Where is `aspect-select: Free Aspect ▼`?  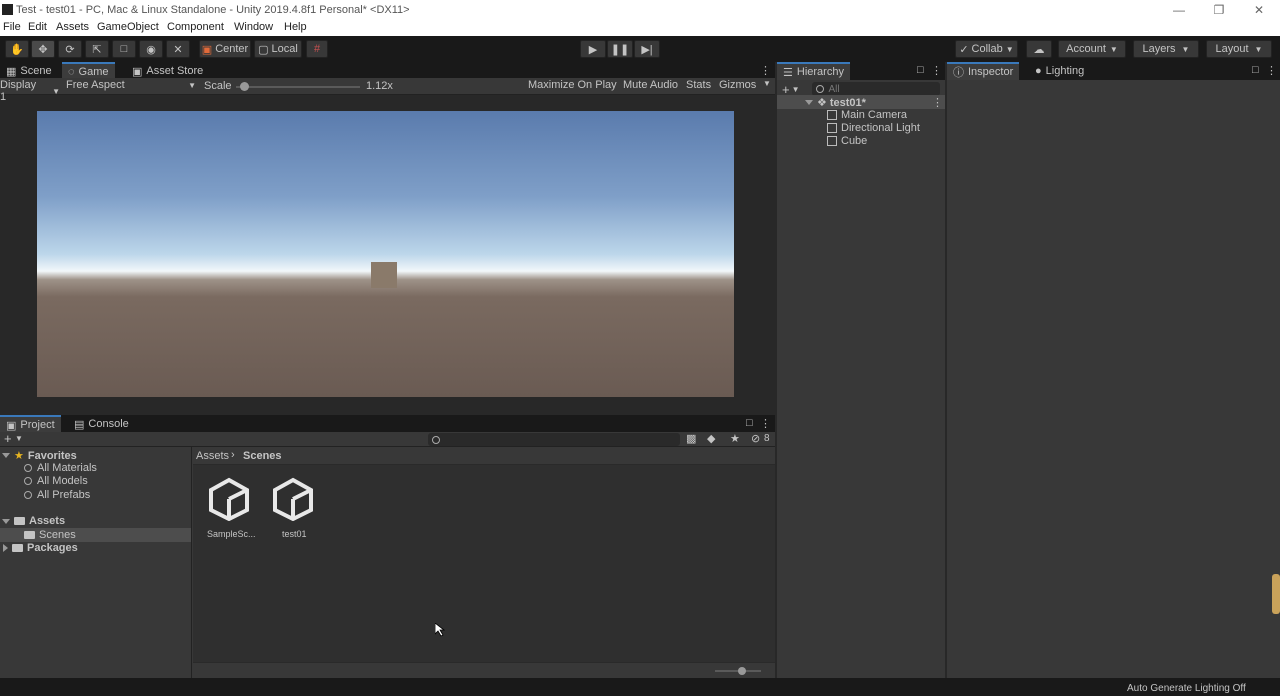 aspect-select: Free Aspect ▼ is located at coordinates (131, 85).